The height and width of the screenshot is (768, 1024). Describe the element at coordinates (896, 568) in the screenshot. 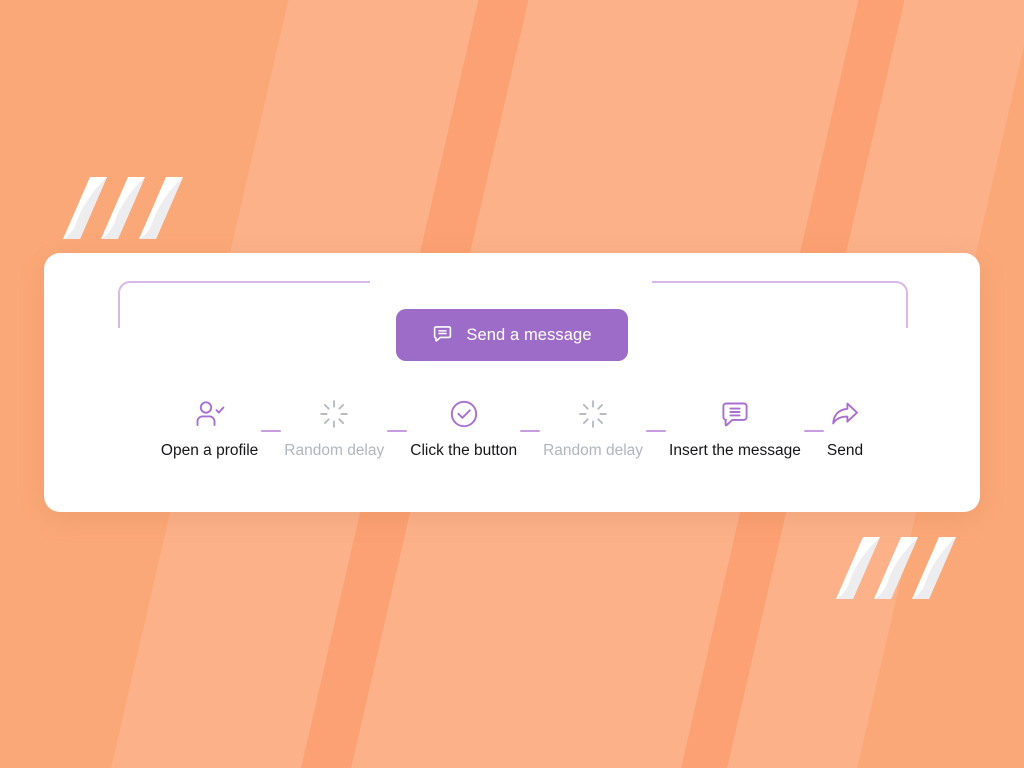

I see `brand-logo-bottom-right` at that location.